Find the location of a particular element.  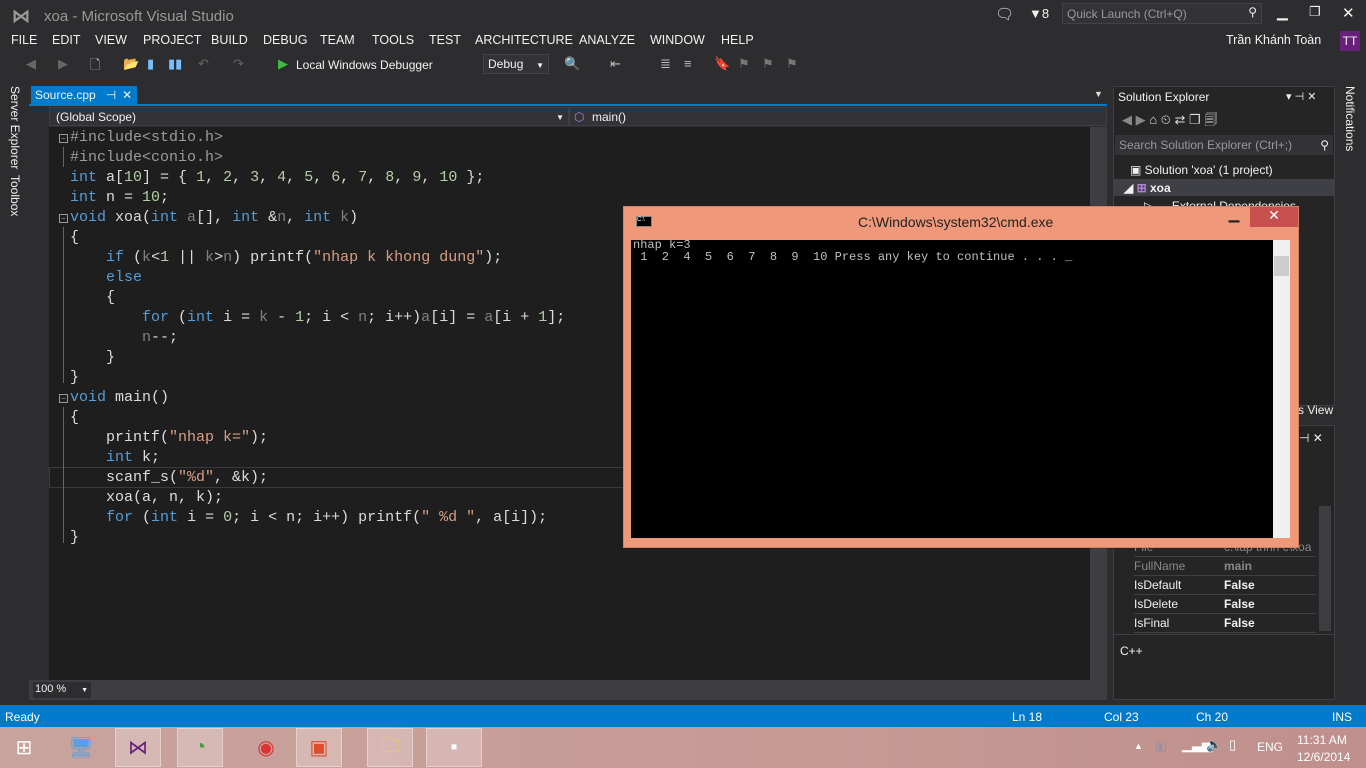

cmd-minimize-button: ▁ is located at coordinates (1234, 216).